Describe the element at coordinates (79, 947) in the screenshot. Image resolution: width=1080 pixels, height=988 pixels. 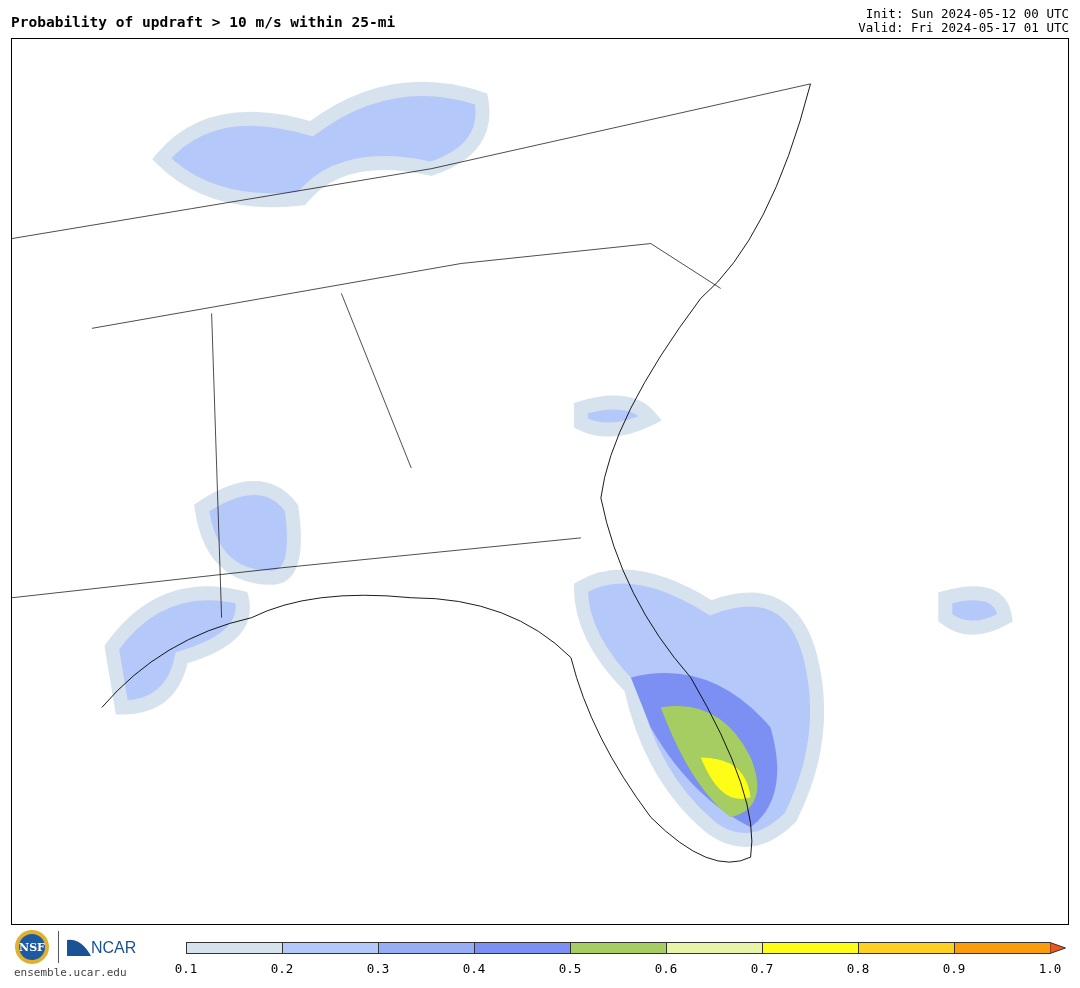
I see `ncar-logo-icon` at that location.